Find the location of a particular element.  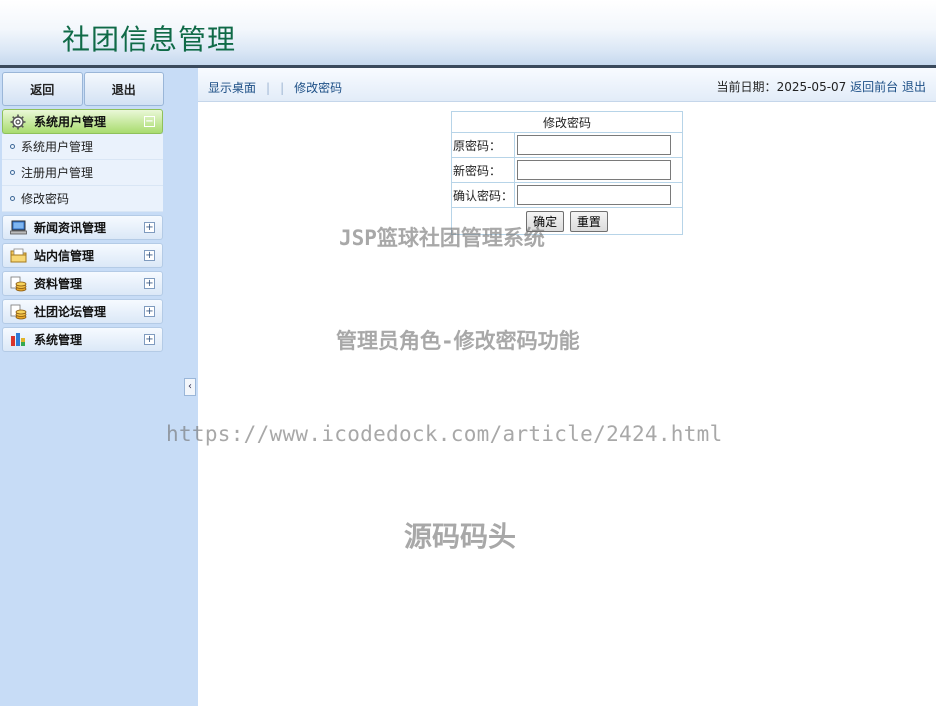

change-password-form: 修改密码 原密码： 新密码： 确认密码： 确定 重置 is located at coordinates (567, 173).